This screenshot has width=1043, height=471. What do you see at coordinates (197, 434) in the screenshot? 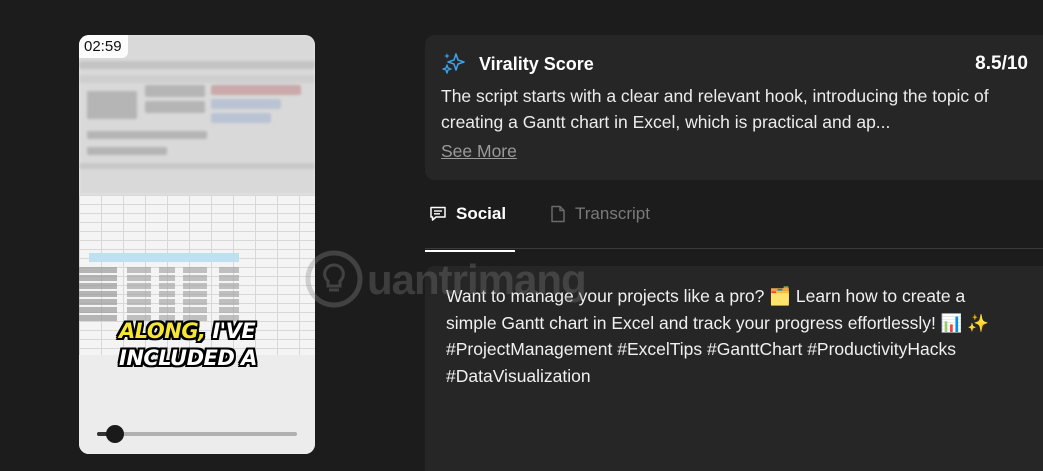
I see `video-progress-bar` at bounding box center [197, 434].